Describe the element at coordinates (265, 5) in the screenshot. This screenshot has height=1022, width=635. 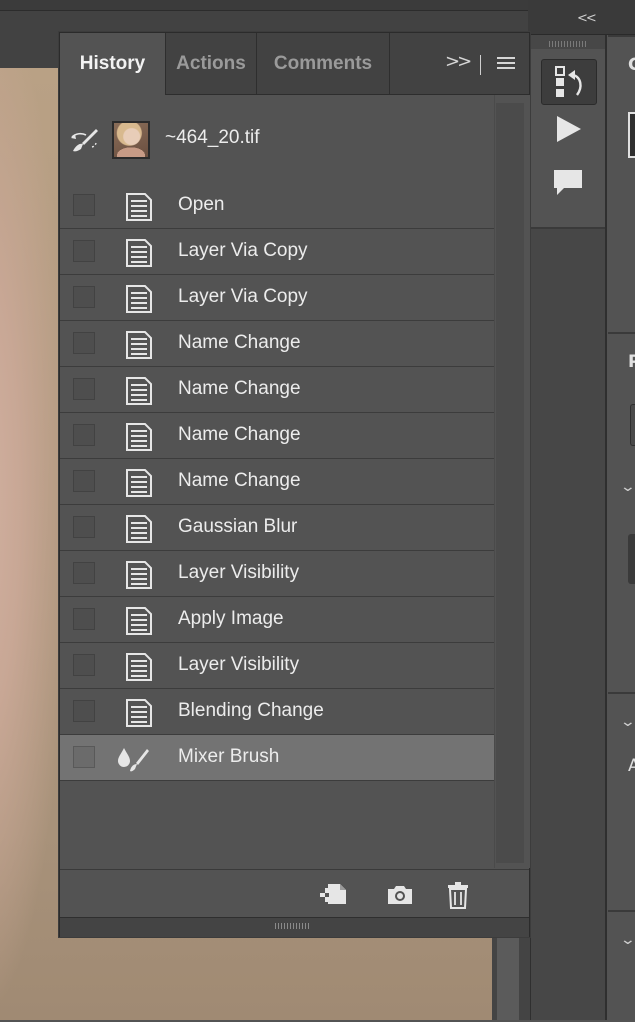
I see `canvas-tab-strip` at that location.